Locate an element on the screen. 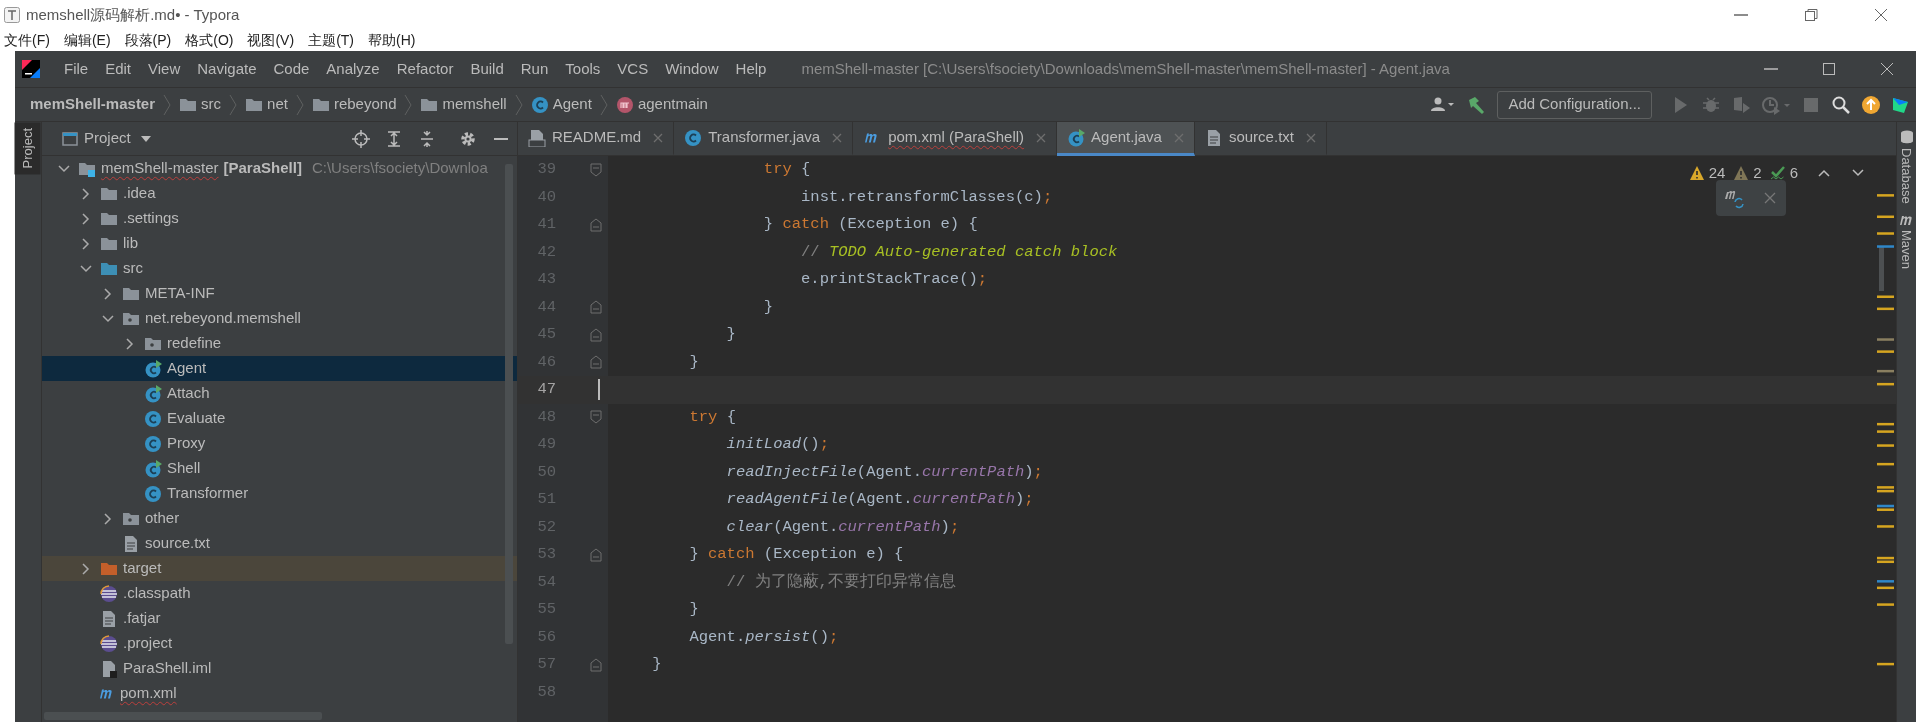  tree-item: memShell-master [ParaShell] C:\Users\fsociety\Downloa is located at coordinates (279, 168).